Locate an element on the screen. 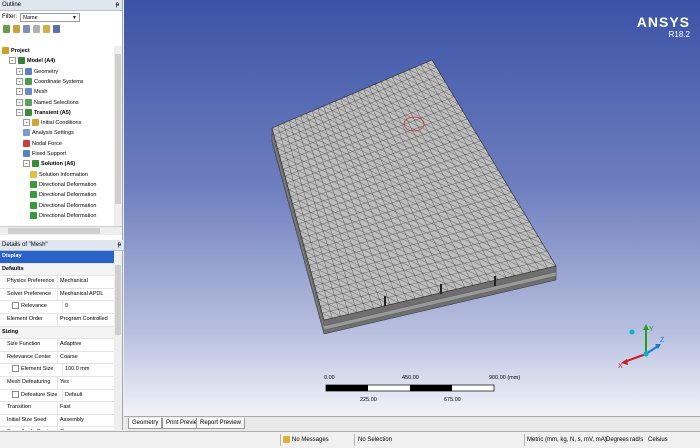 The height and width of the screenshot is (448, 700). details-row: Mesh Defeaturing Yes is located at coordinates (57, 383).